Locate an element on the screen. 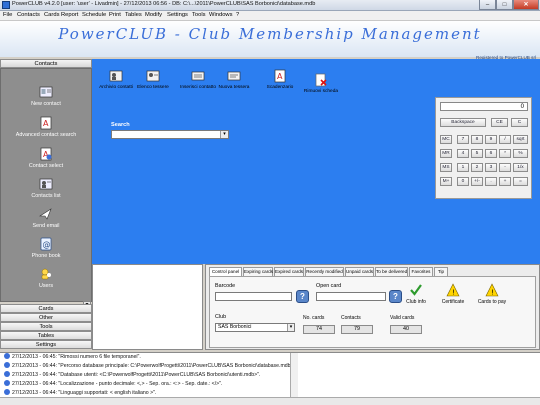 The image size is (540, 405). calc-button-reciprocal: 1/x is located at coordinates (520, 167).